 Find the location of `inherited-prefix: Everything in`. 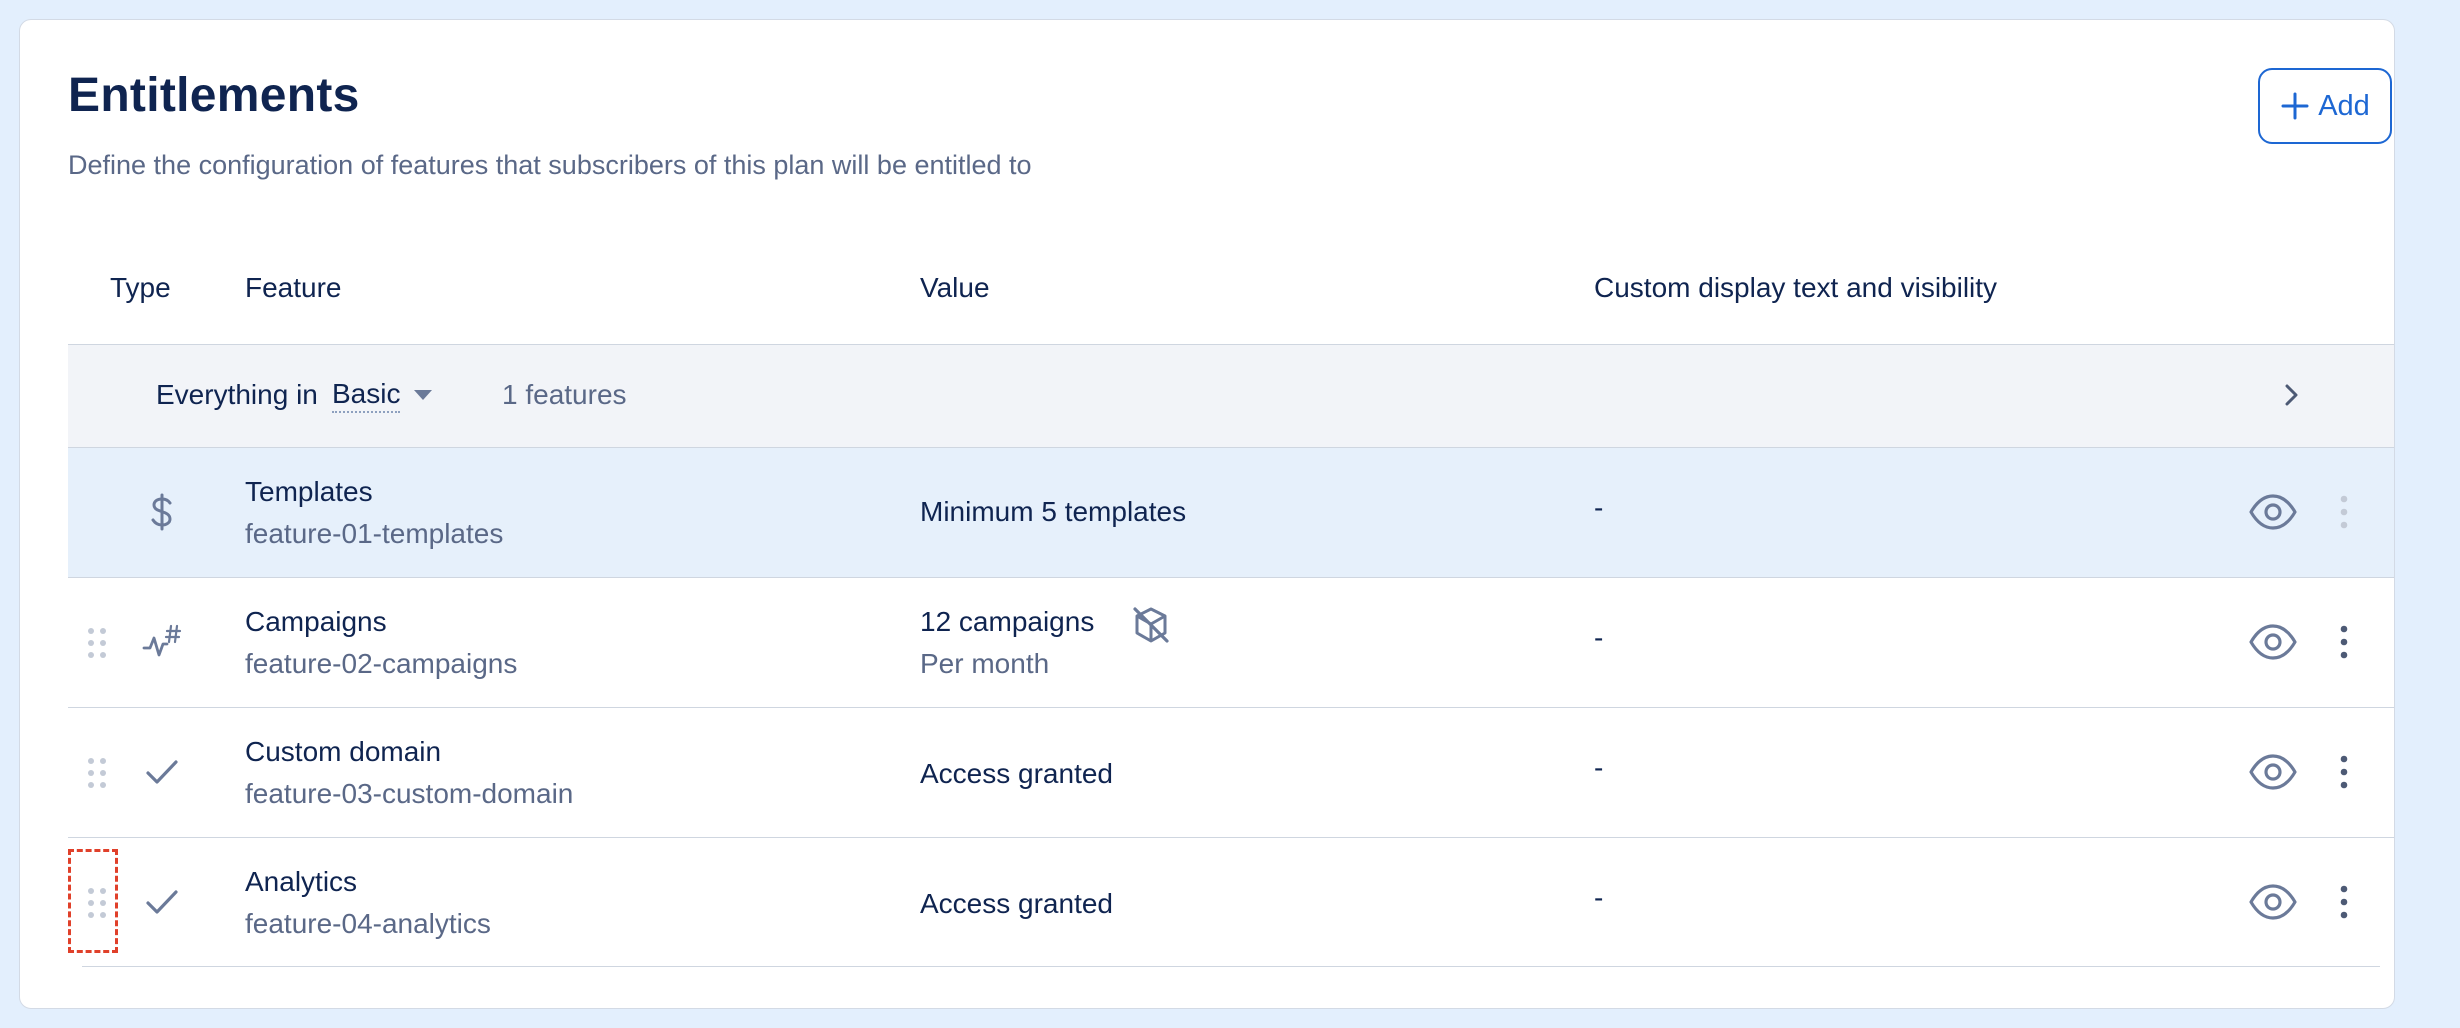

inherited-prefix: Everything in is located at coordinates (237, 394).